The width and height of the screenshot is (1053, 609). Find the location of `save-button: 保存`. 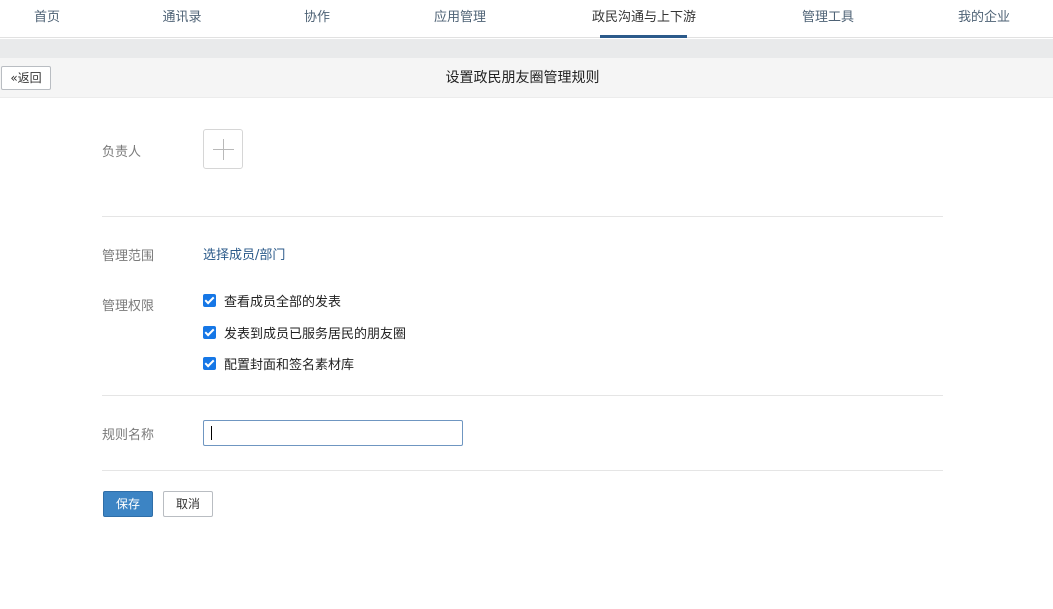

save-button: 保存 is located at coordinates (128, 504).